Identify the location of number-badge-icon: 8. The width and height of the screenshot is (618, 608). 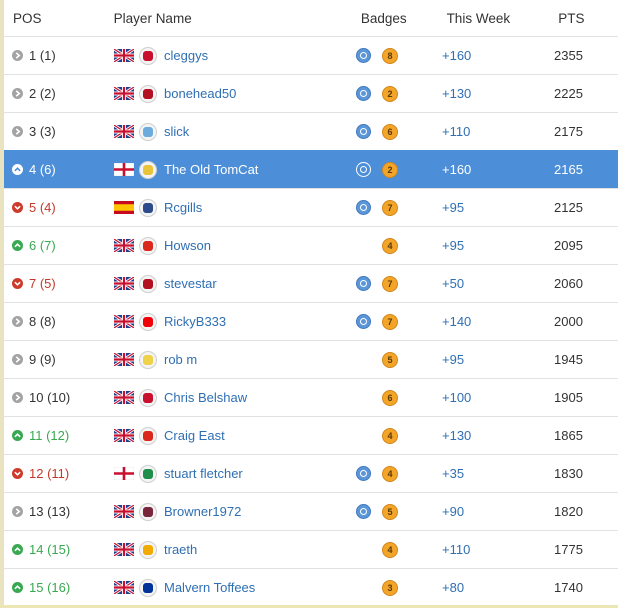
(390, 55).